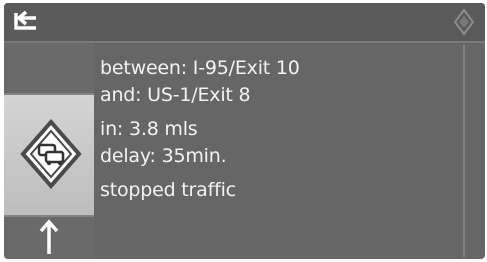 The height and width of the screenshot is (262, 487). What do you see at coordinates (200, 68) in the screenshot?
I see `between-text: between: I-95/Exit 10` at bounding box center [200, 68].